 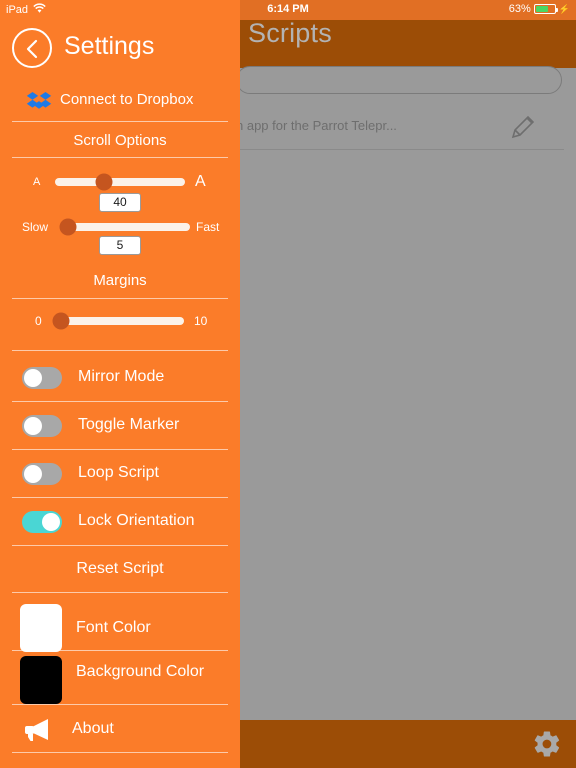 I want to click on font-size-max-label: A, so click(x=200, y=181).